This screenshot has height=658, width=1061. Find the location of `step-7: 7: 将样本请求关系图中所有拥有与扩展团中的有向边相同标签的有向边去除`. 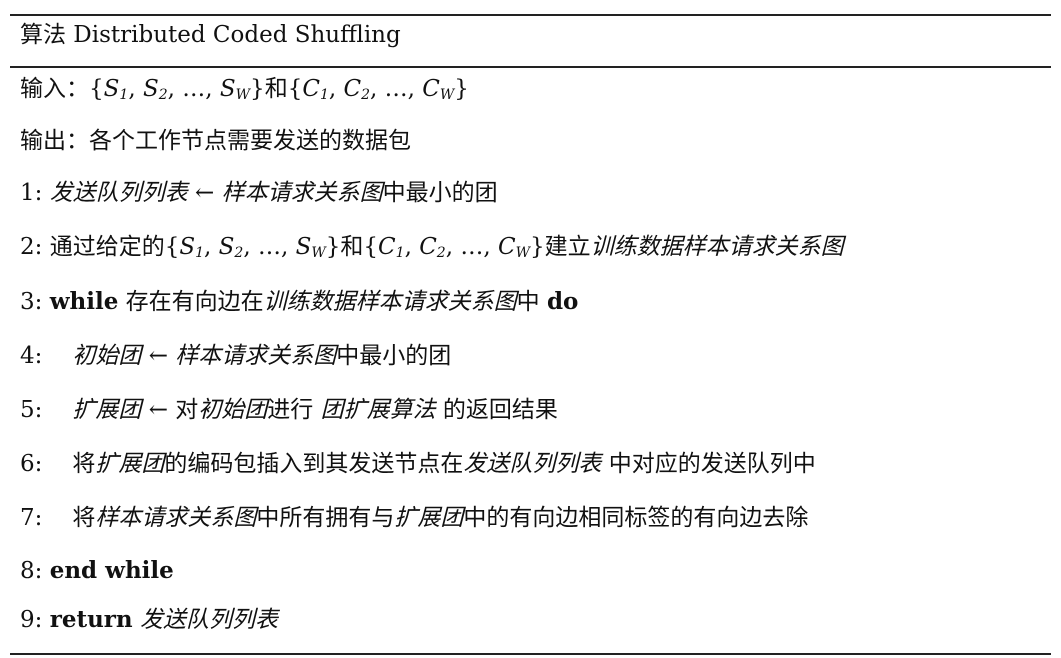

step-7: 7: 将样本请求关系图中所有拥有与扩展团中的有向边相同标签的有向边去除 is located at coordinates (414, 518).